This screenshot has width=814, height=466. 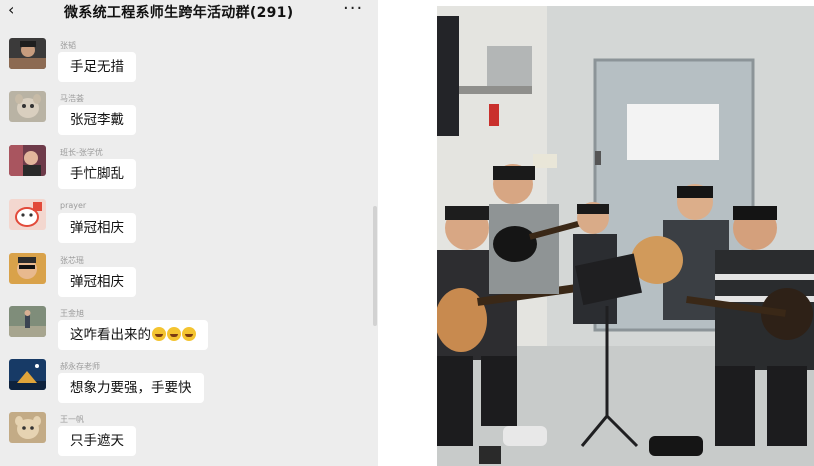 What do you see at coordinates (189, 224) in the screenshot?
I see `message-row: prayer 弹冠相庆` at bounding box center [189, 224].